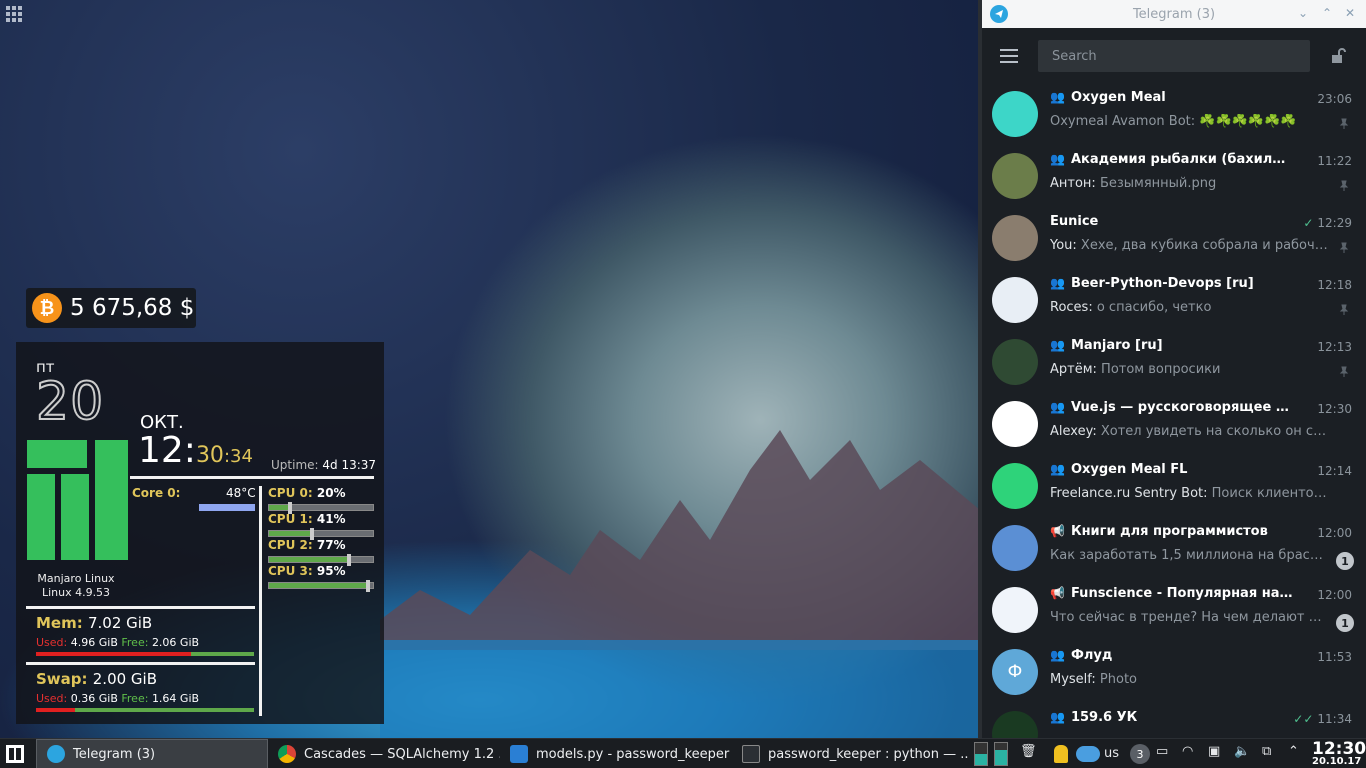 The height and width of the screenshot is (768, 1366). What do you see at coordinates (1334, 471) in the screenshot?
I see `chat-time: 12:14` at bounding box center [1334, 471].